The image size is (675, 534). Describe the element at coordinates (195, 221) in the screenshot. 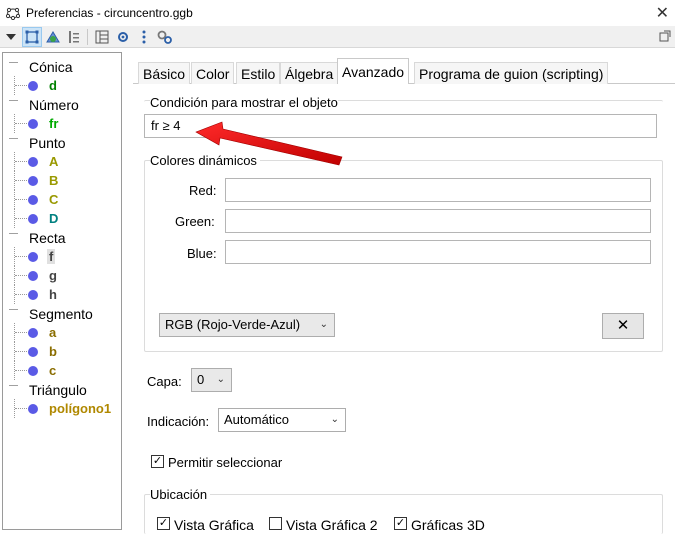

I see `green-label: Green:` at that location.